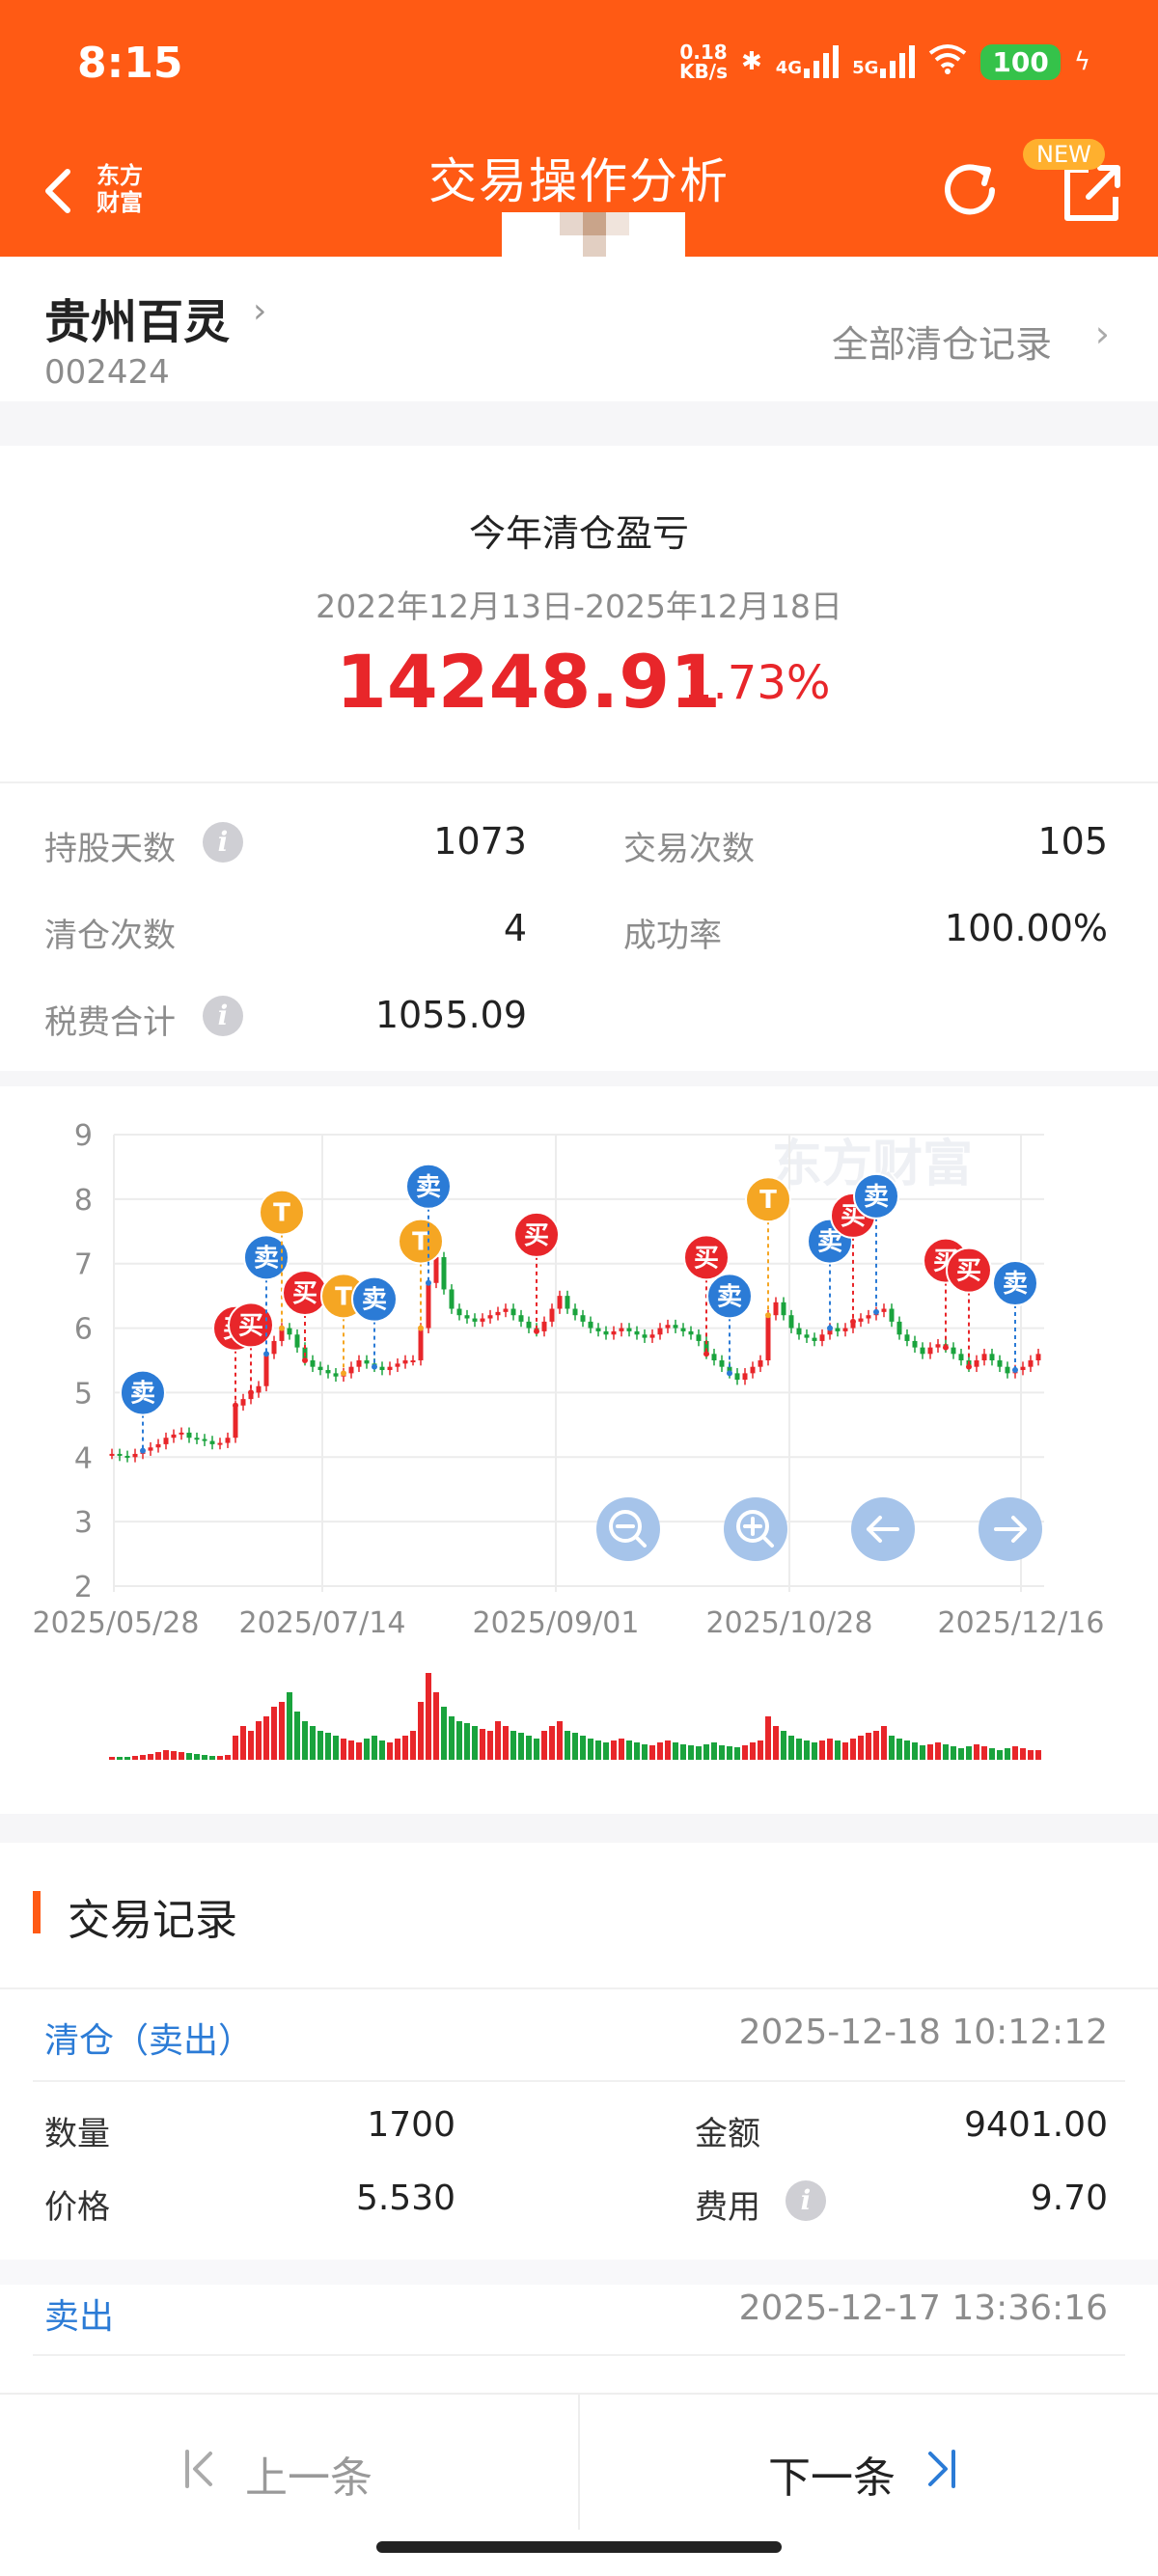  What do you see at coordinates (727, 2134) in the screenshot?
I see `amount-label: 金额` at bounding box center [727, 2134].